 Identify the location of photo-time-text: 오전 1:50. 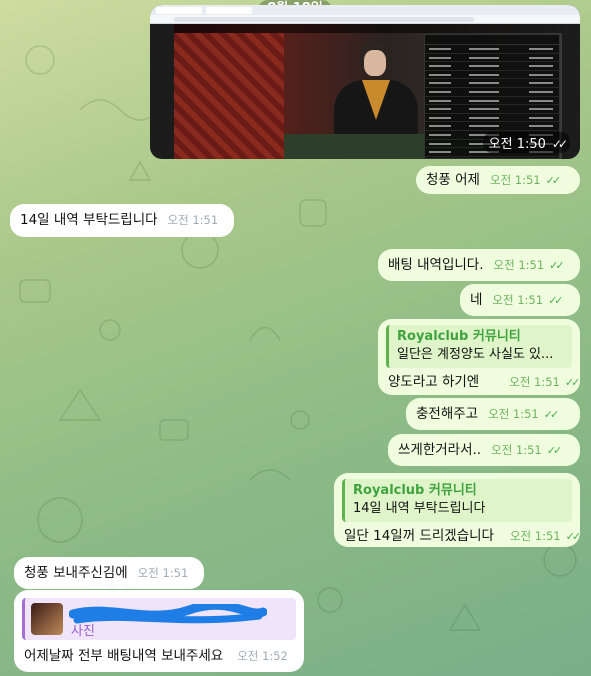
(517, 144).